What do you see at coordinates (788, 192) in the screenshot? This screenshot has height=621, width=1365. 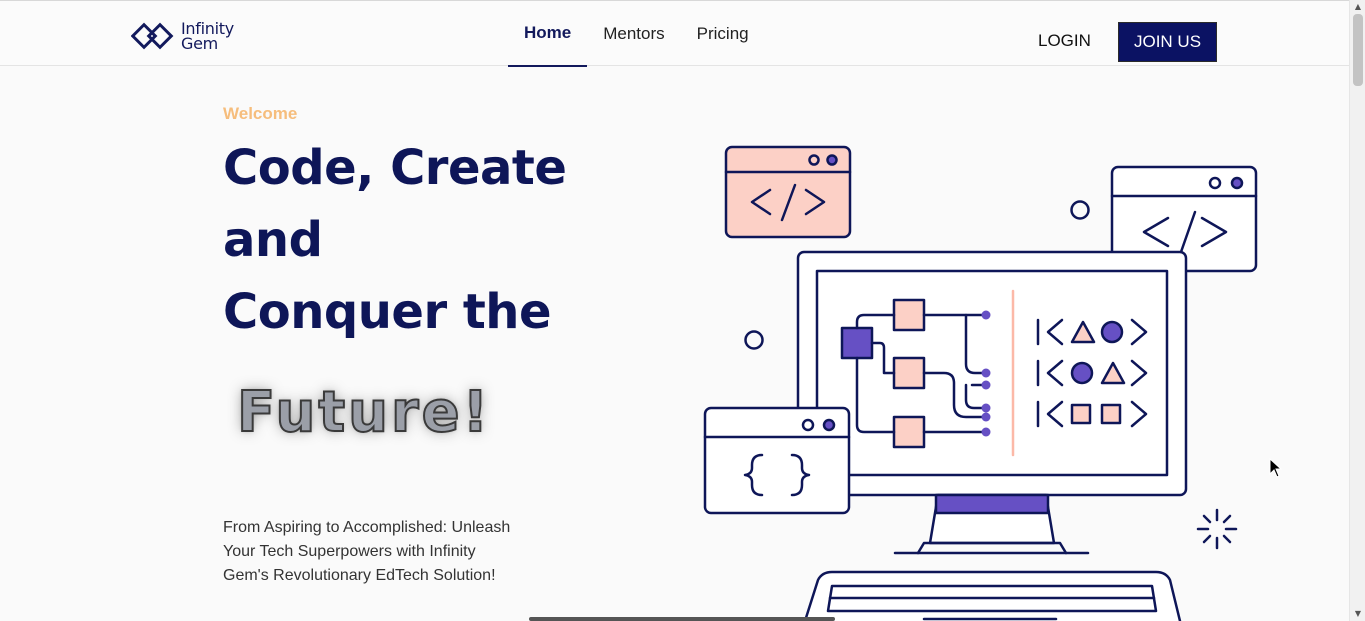 I see `code-window-icon` at bounding box center [788, 192].